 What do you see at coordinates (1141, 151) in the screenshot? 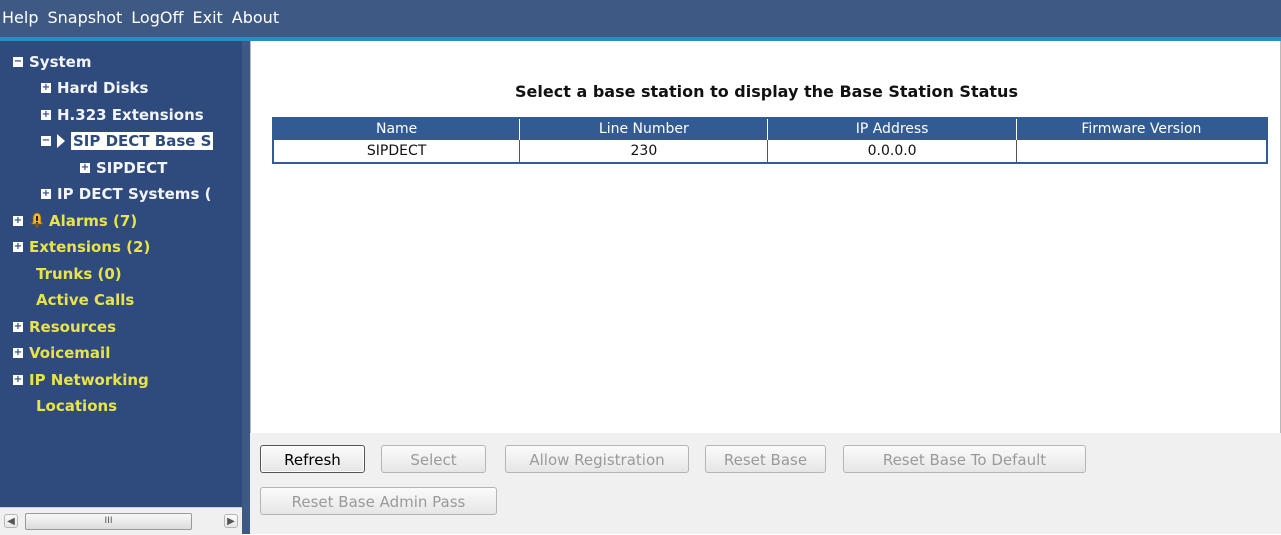
I see `cell-firmware-version` at bounding box center [1141, 151].